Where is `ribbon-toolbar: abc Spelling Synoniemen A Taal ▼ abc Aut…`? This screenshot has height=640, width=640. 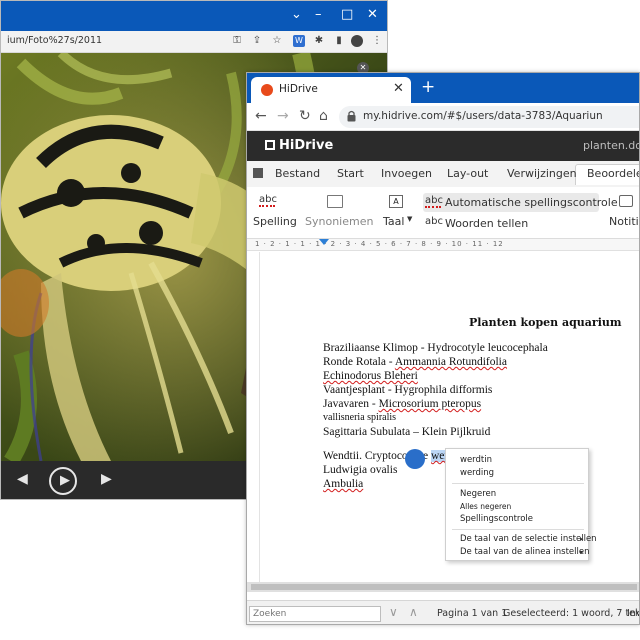 ribbon-toolbar: abc Spelling Synoniemen A Taal ▼ abc Aut… is located at coordinates (443, 213).